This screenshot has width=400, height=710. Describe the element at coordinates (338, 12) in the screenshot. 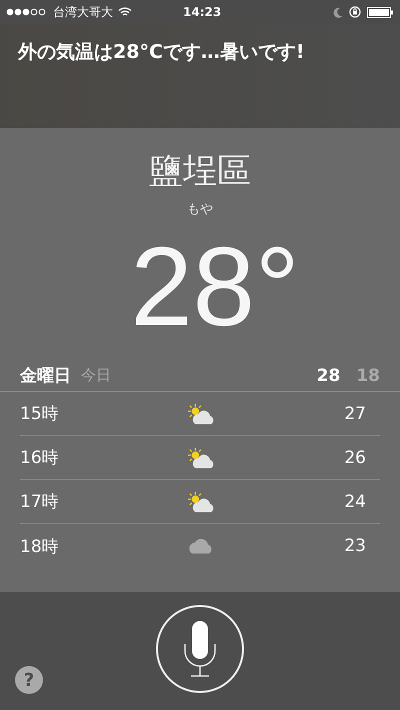

I see `moon-icon` at that location.